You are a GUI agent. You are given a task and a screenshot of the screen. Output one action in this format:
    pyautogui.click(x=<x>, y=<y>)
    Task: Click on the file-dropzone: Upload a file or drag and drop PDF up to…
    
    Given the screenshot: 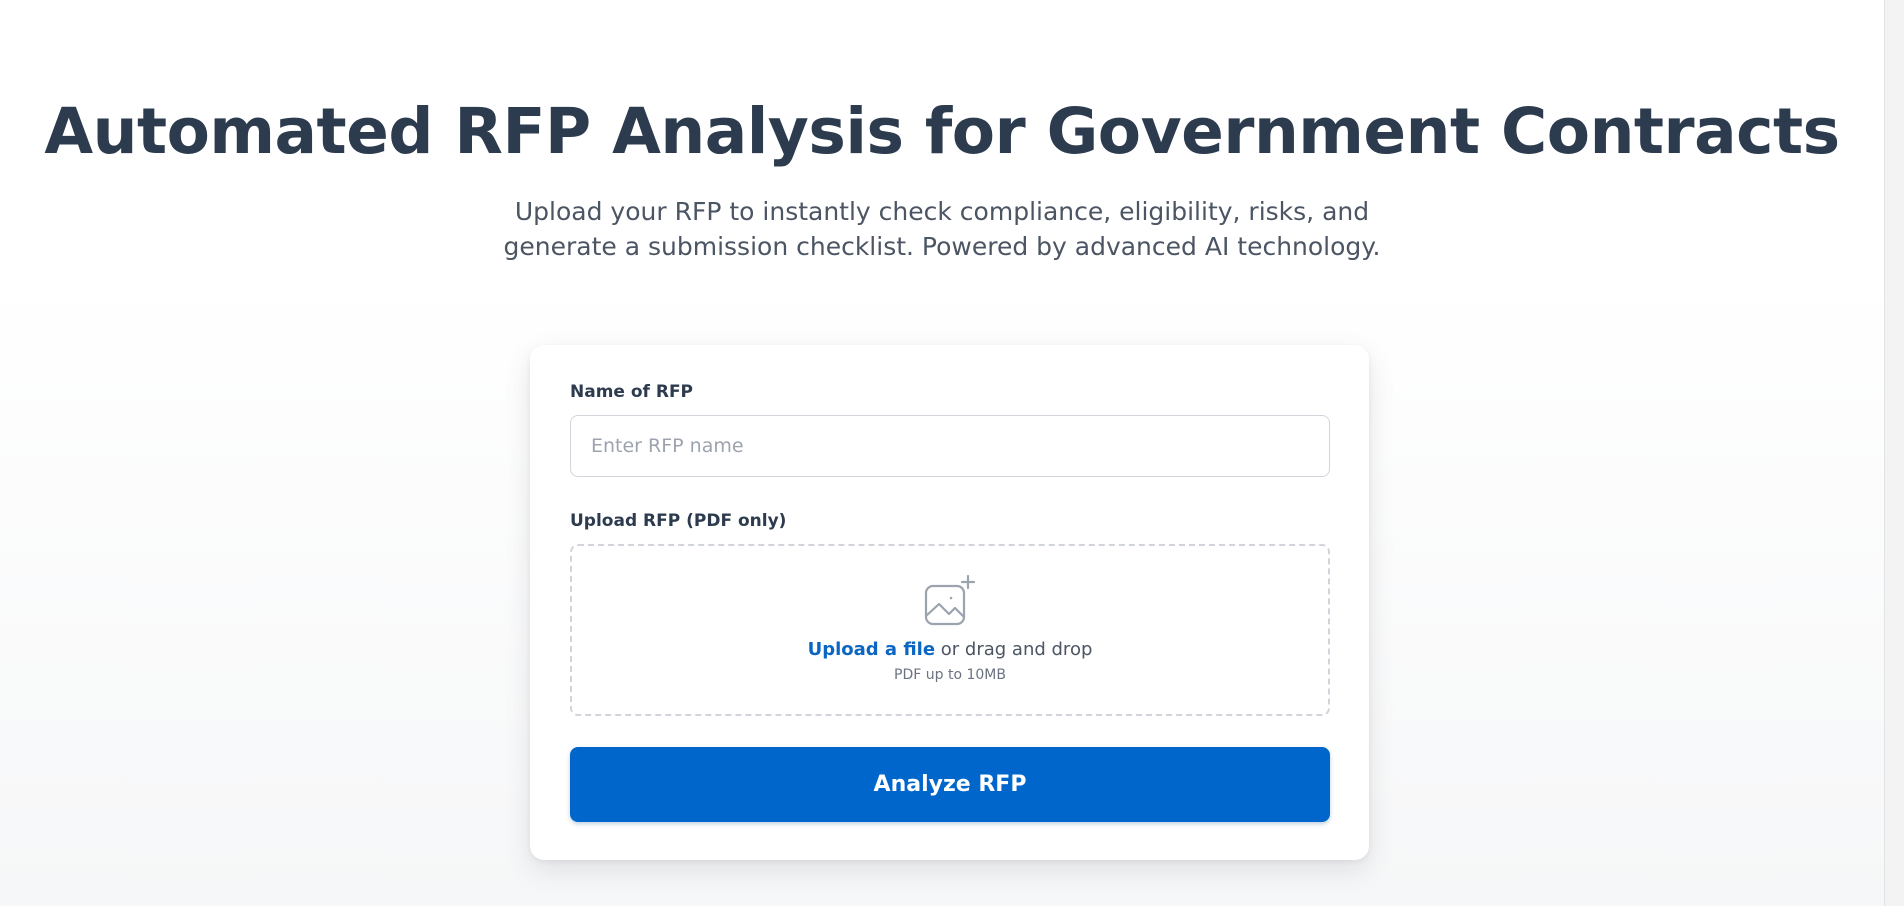 What is the action you would take?
    pyautogui.click(x=950, y=630)
    